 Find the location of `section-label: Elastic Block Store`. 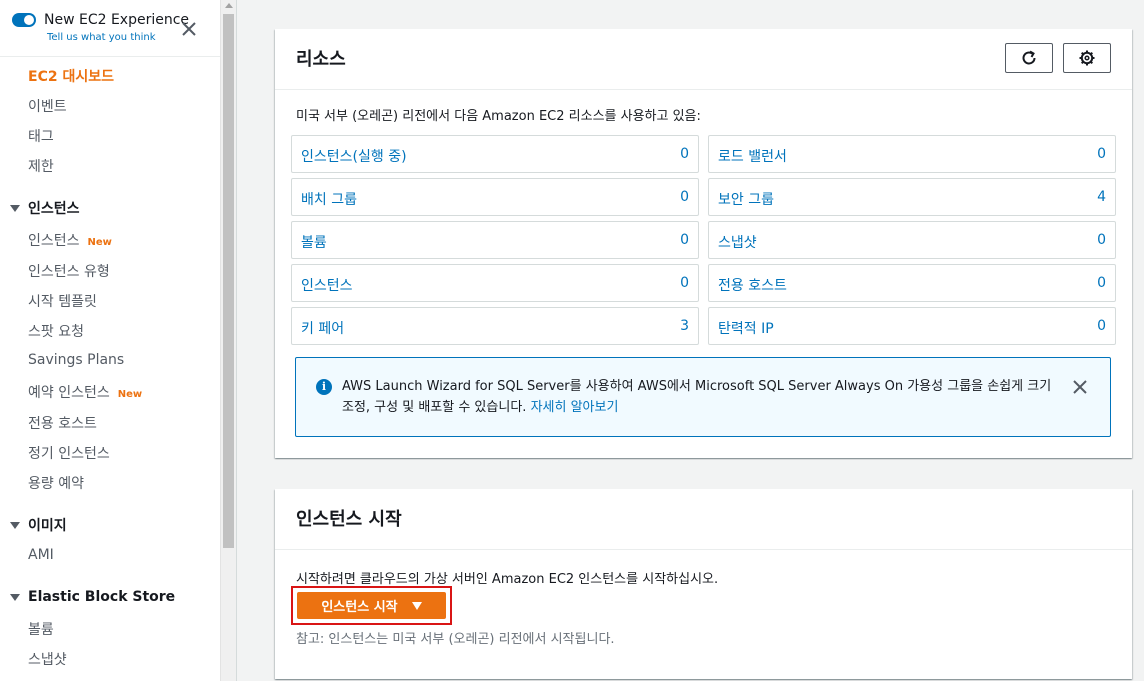

section-label: Elastic Block Store is located at coordinates (102, 597).